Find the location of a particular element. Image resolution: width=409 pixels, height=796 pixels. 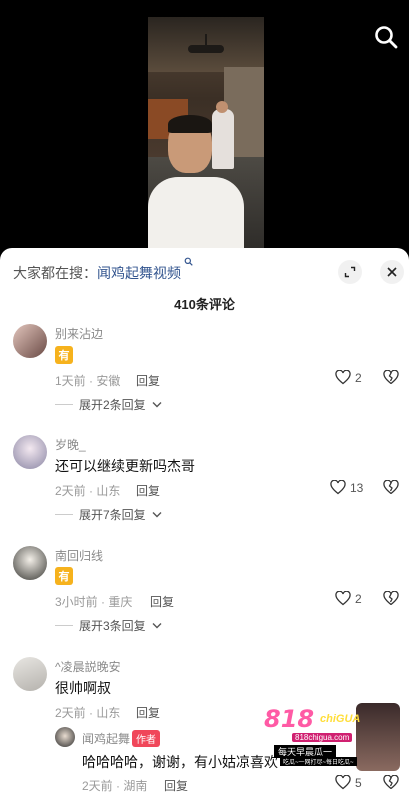

watermark-subtext: 吃瓜~一网打尽~每日吃瓜~ is located at coordinates (318, 761).